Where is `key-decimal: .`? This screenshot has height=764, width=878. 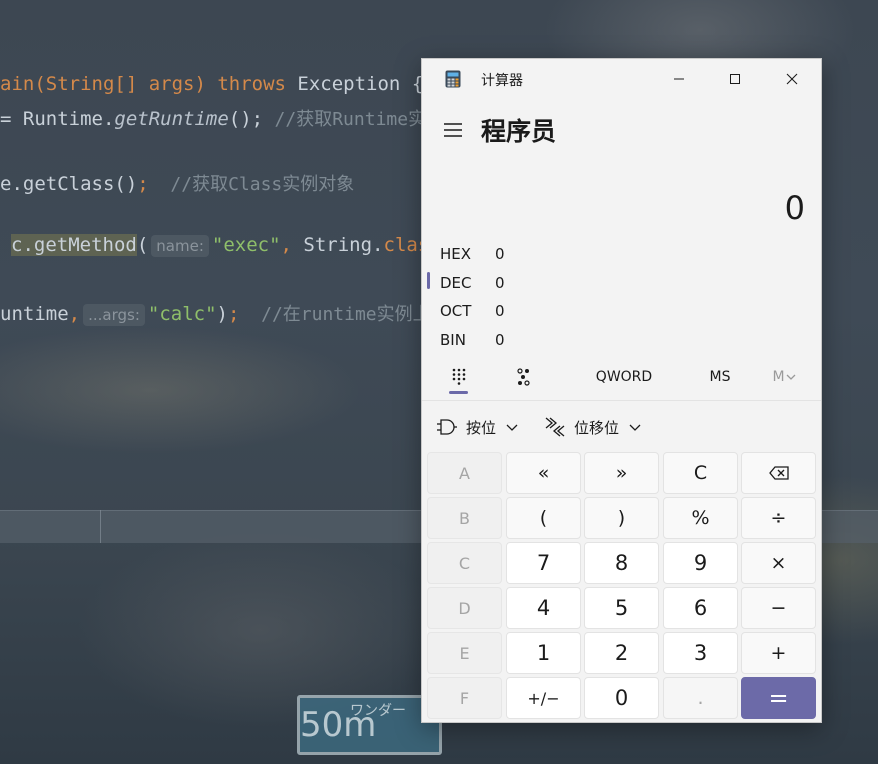 key-decimal: . is located at coordinates (700, 698).